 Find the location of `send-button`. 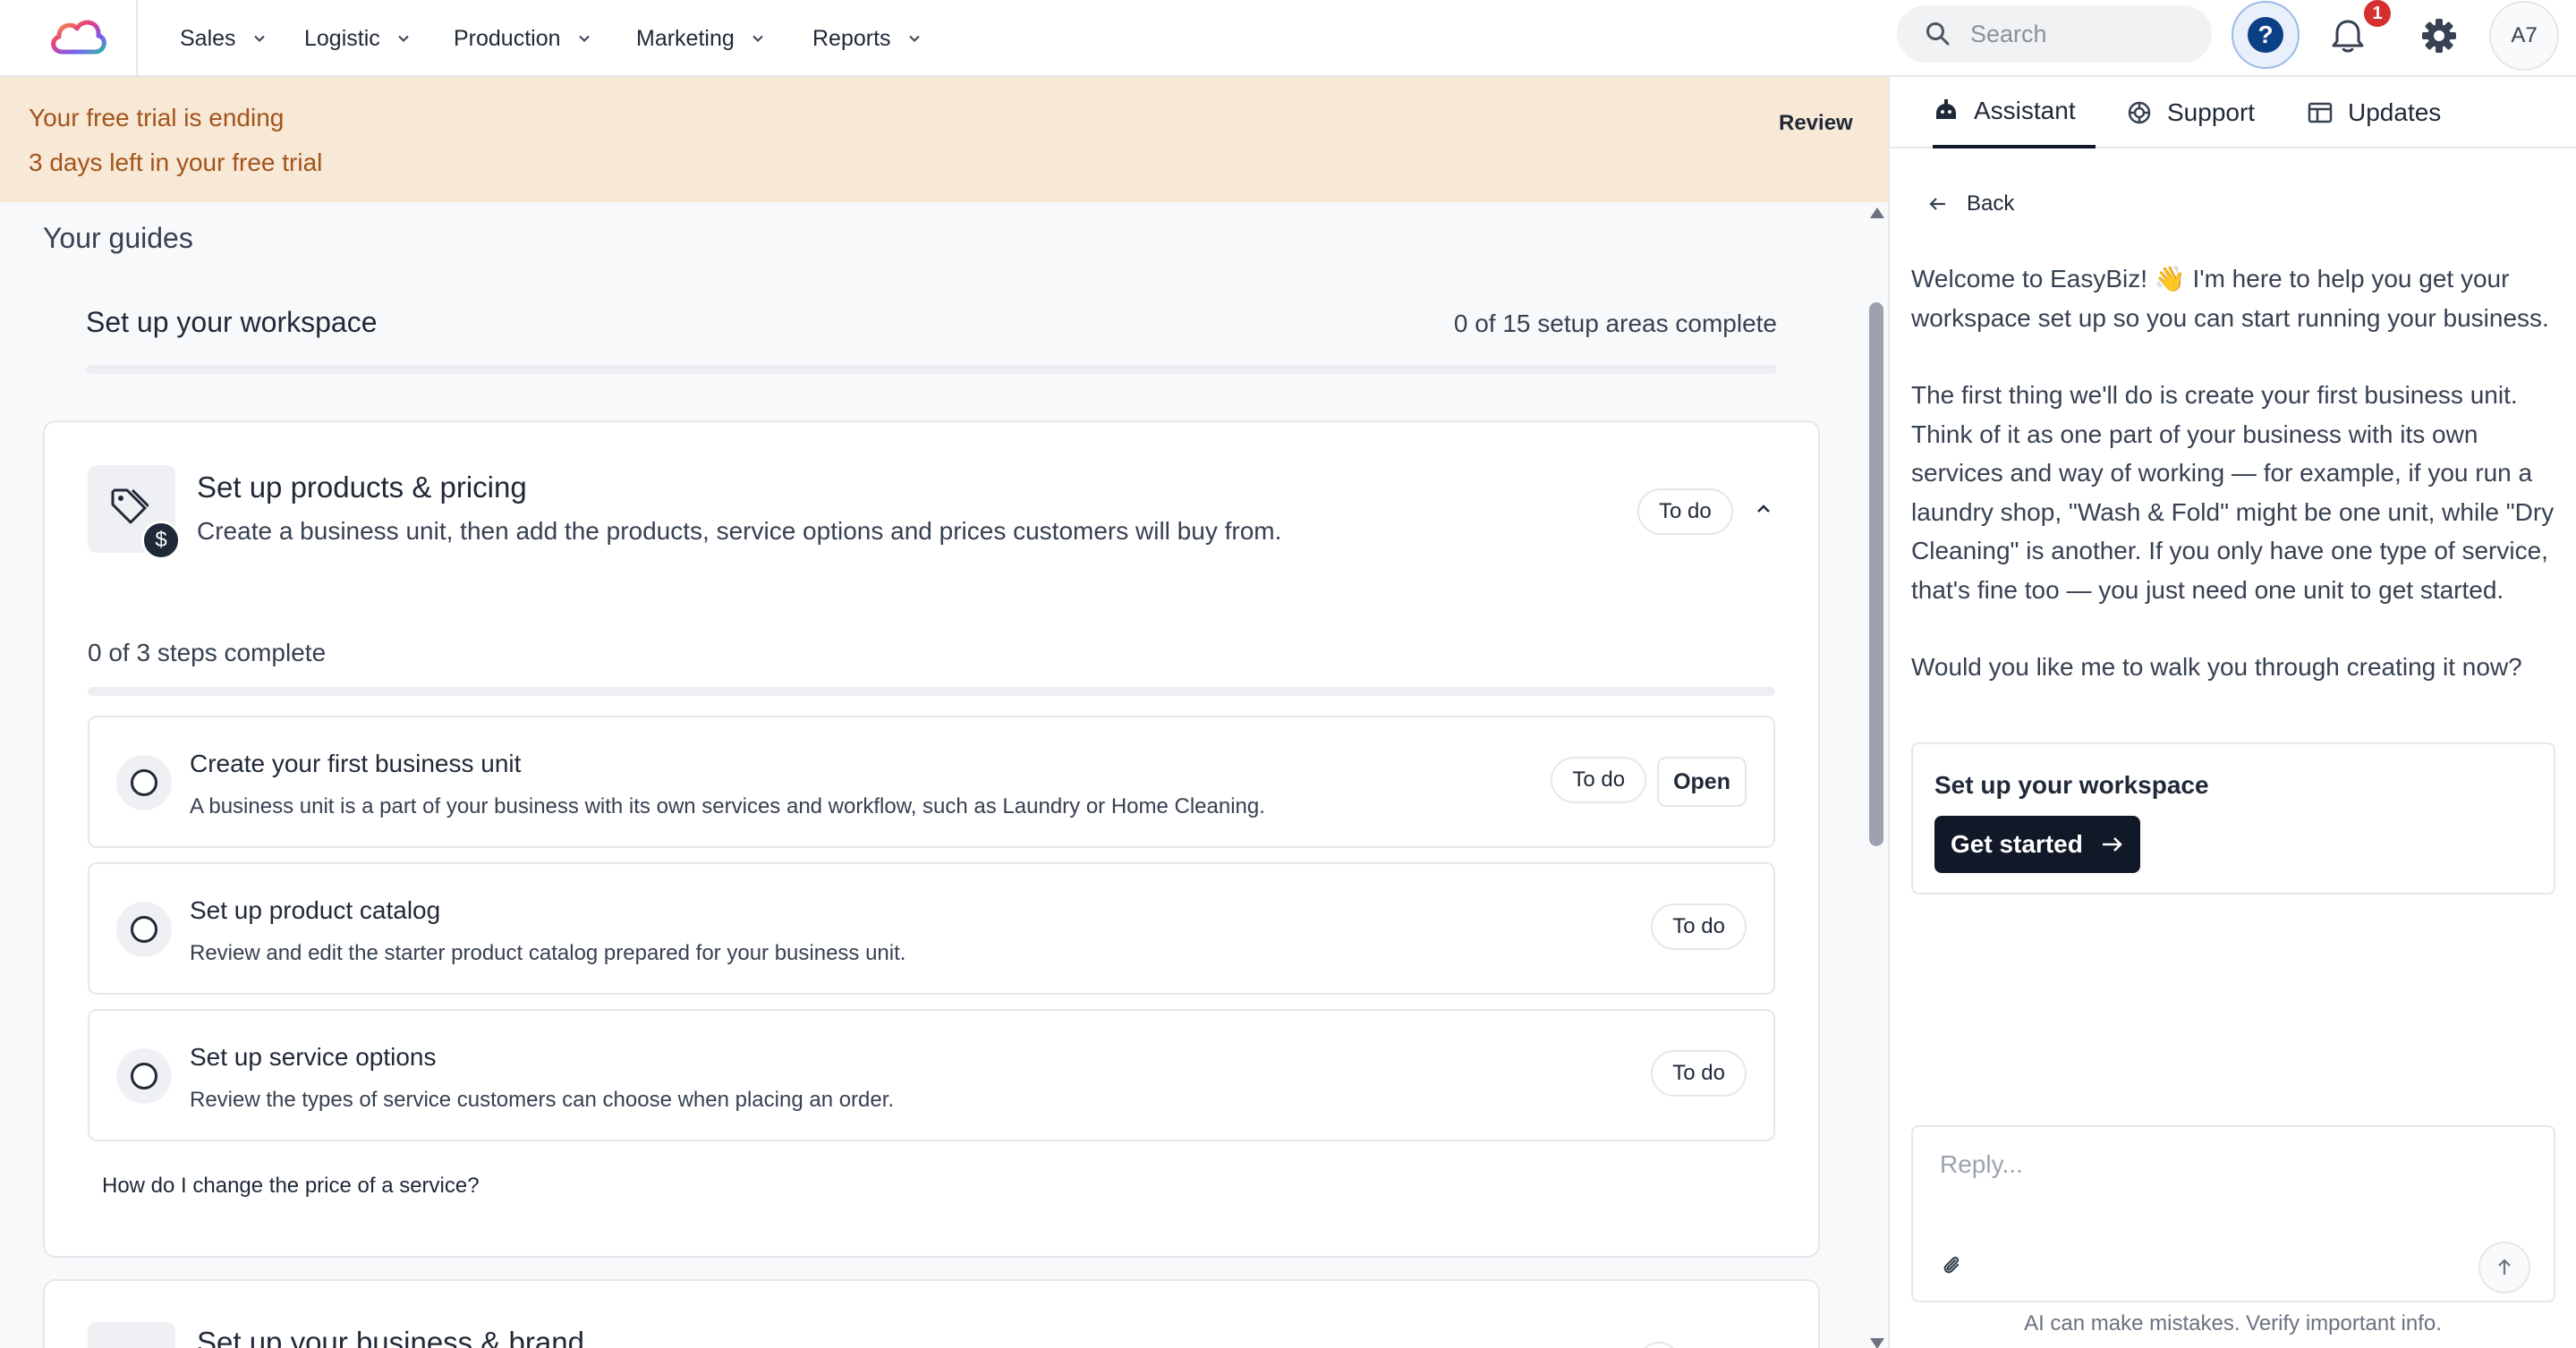

send-button is located at coordinates (2504, 1267).